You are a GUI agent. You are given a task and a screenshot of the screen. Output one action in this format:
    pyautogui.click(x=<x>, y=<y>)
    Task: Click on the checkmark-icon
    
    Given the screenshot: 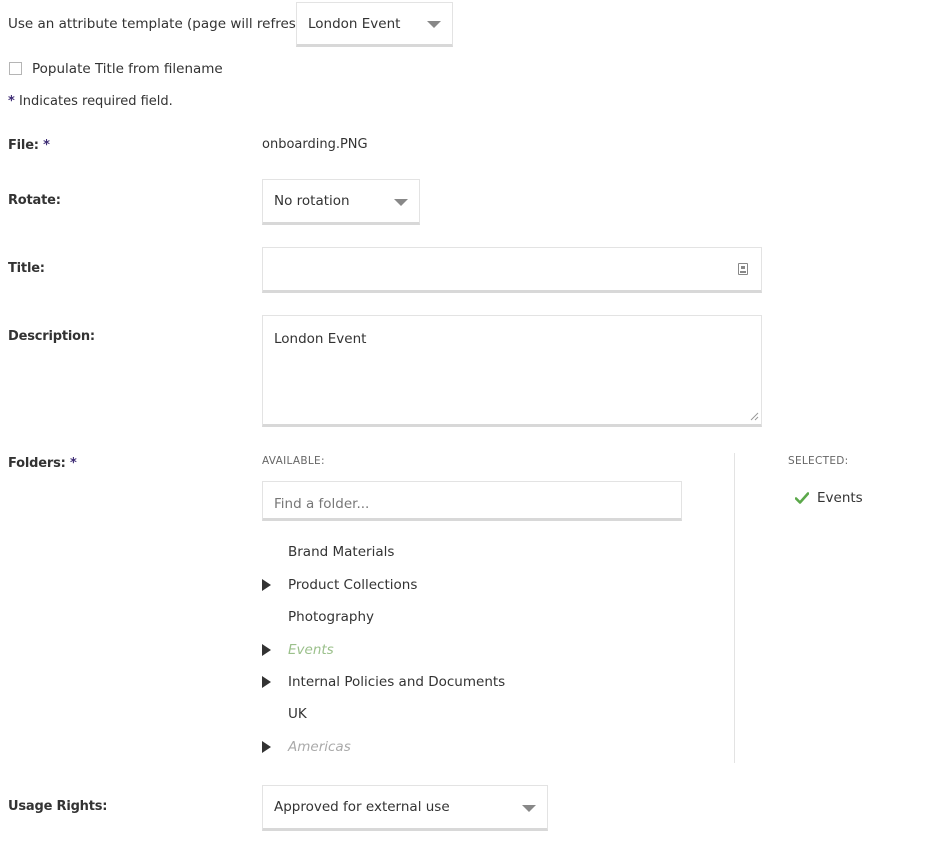 What is the action you would take?
    pyautogui.click(x=802, y=498)
    